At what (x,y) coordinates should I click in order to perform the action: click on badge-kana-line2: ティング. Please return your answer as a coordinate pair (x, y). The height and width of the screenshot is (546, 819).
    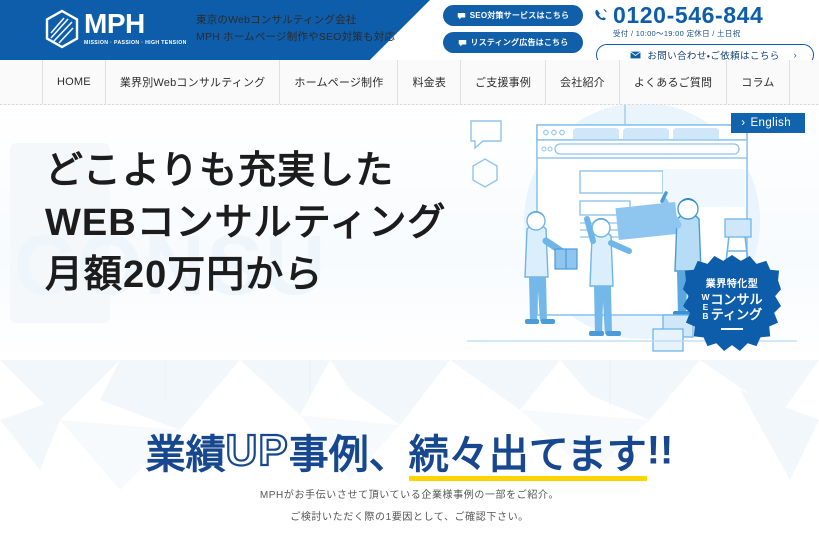
    Looking at the image, I should click on (736, 314).